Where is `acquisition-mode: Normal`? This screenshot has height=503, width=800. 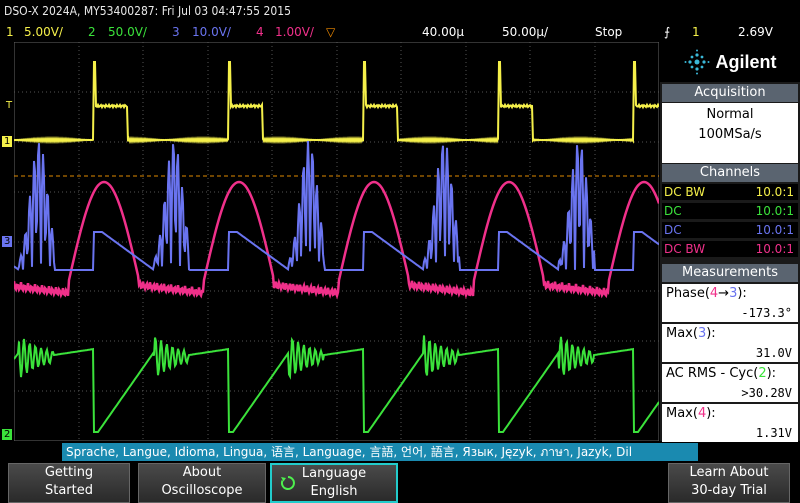 acquisition-mode: Normal is located at coordinates (730, 114).